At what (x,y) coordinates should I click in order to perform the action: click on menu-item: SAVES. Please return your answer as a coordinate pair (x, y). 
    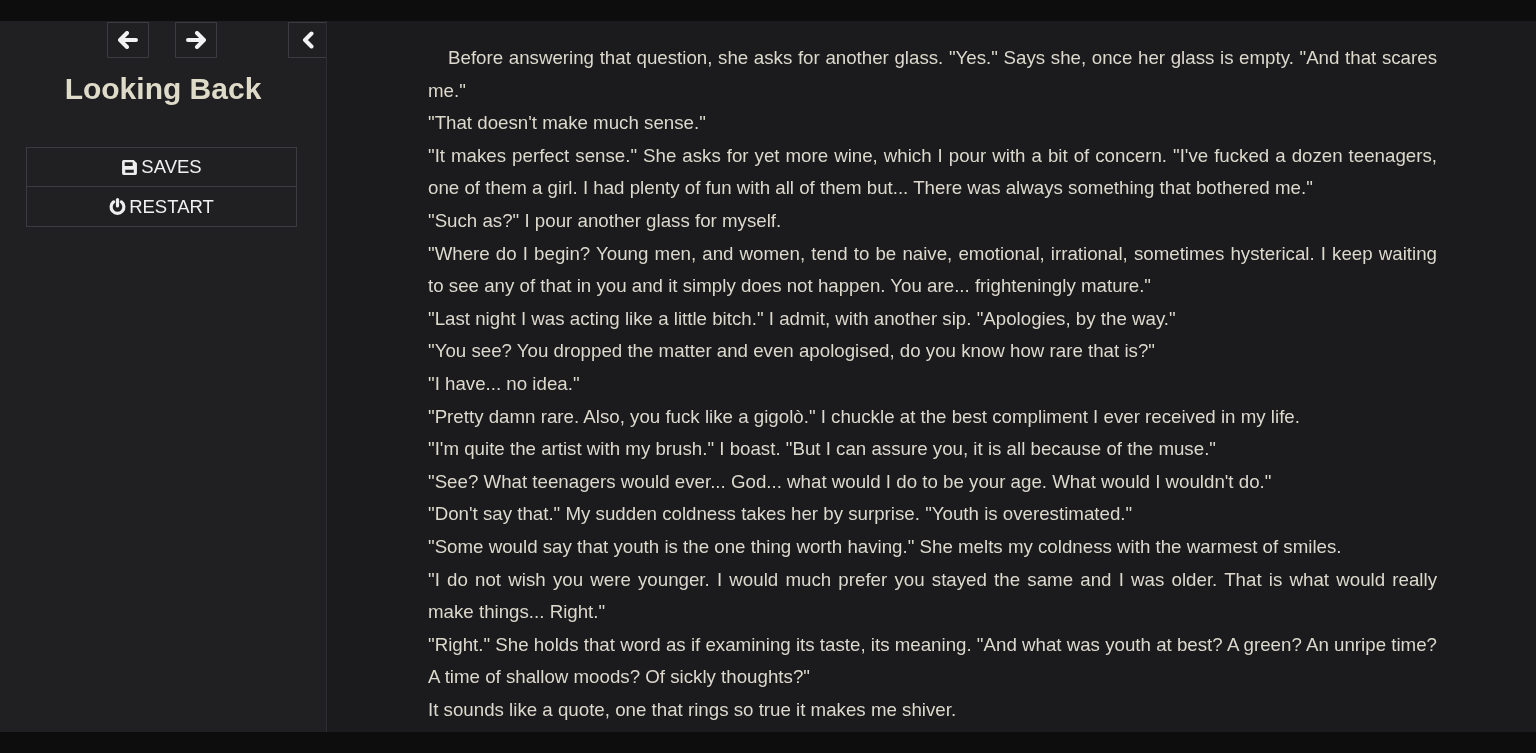
    Looking at the image, I should click on (161, 167).